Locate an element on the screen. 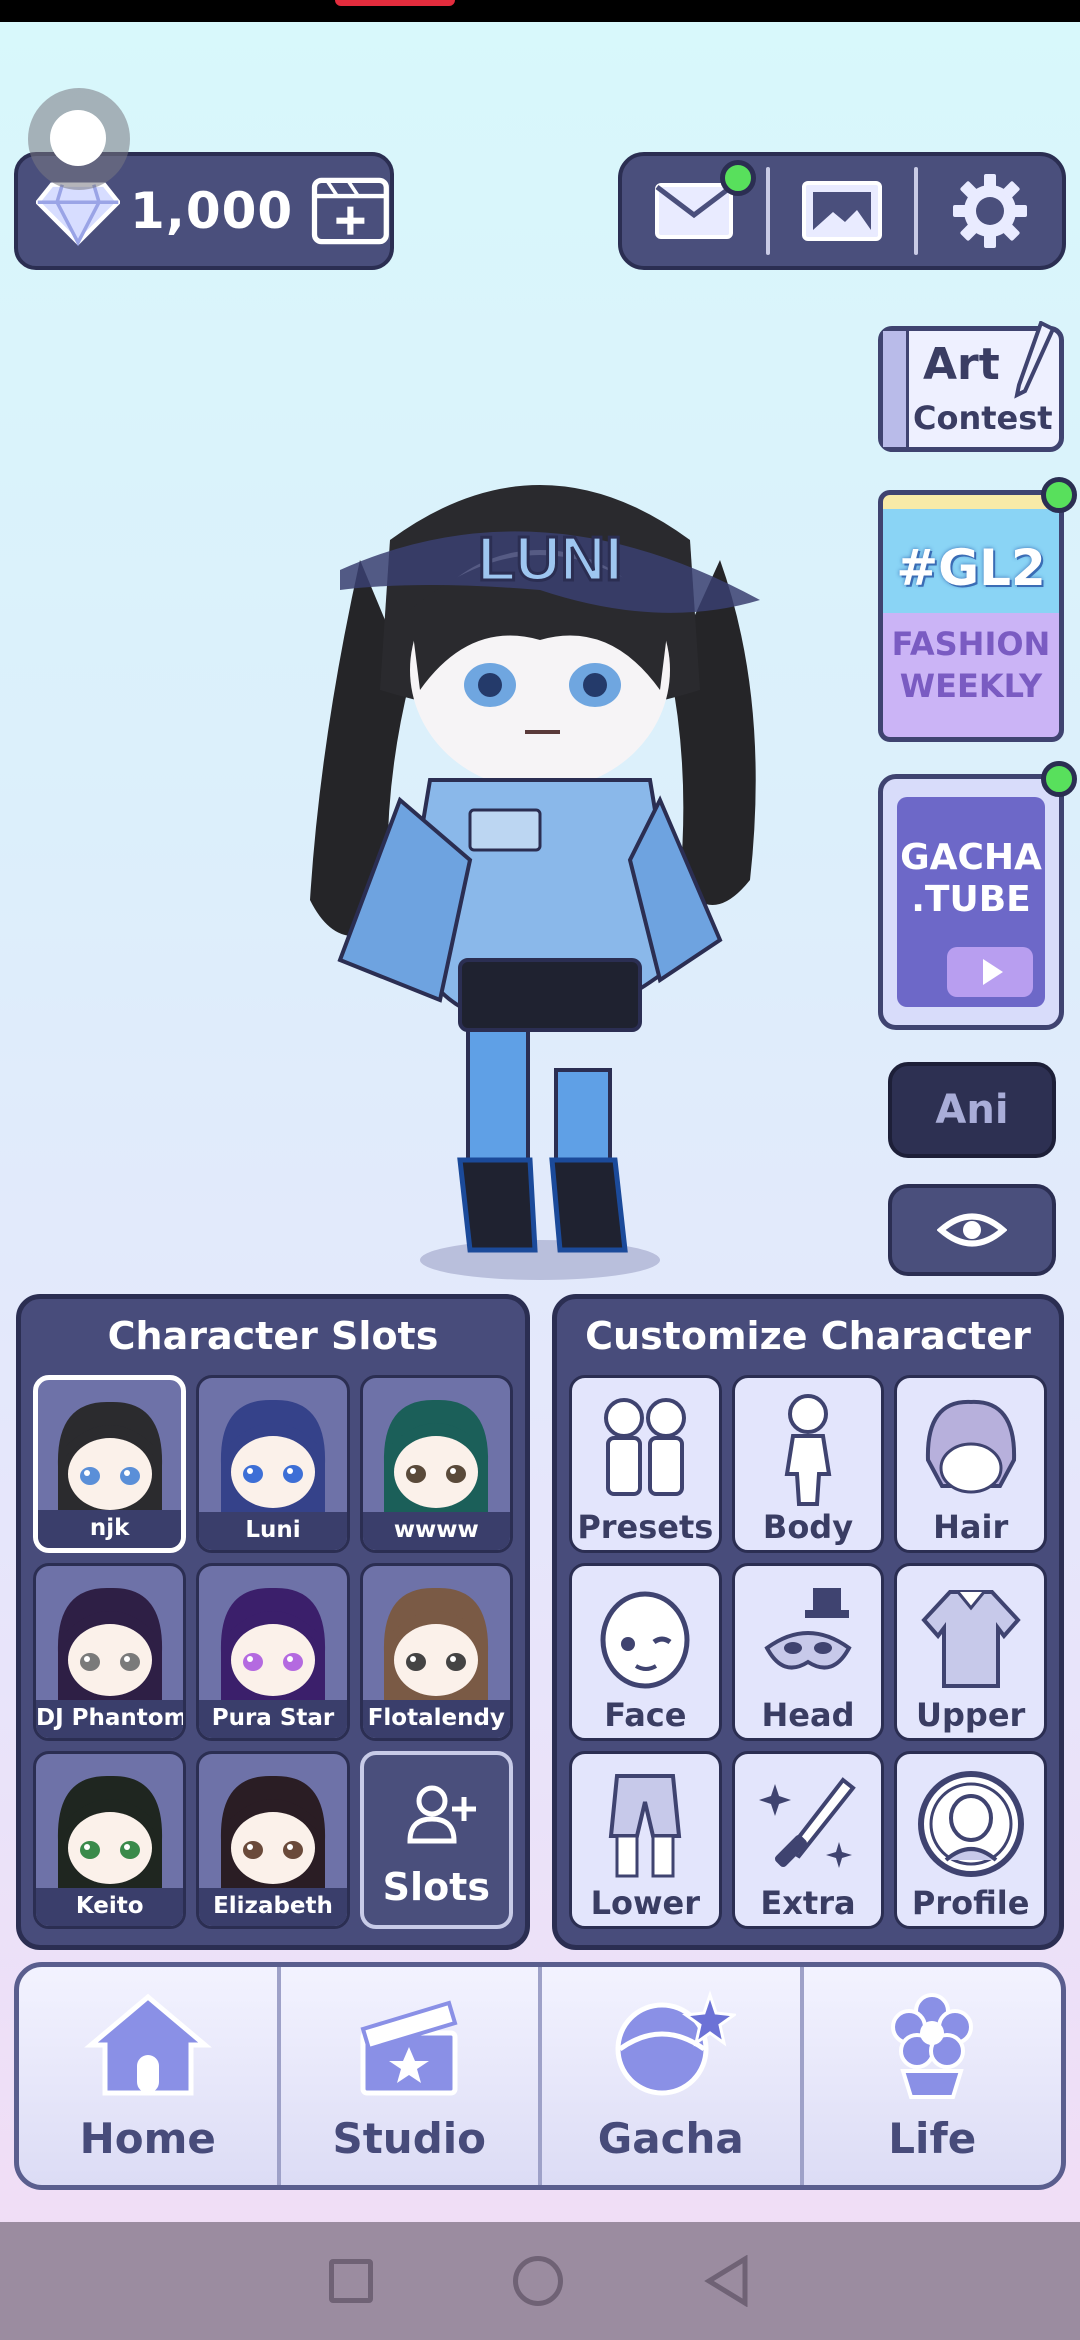 Image resolution: width=1080 pixels, height=2340 pixels. character-slot: Pura Star is located at coordinates (273, 1652).